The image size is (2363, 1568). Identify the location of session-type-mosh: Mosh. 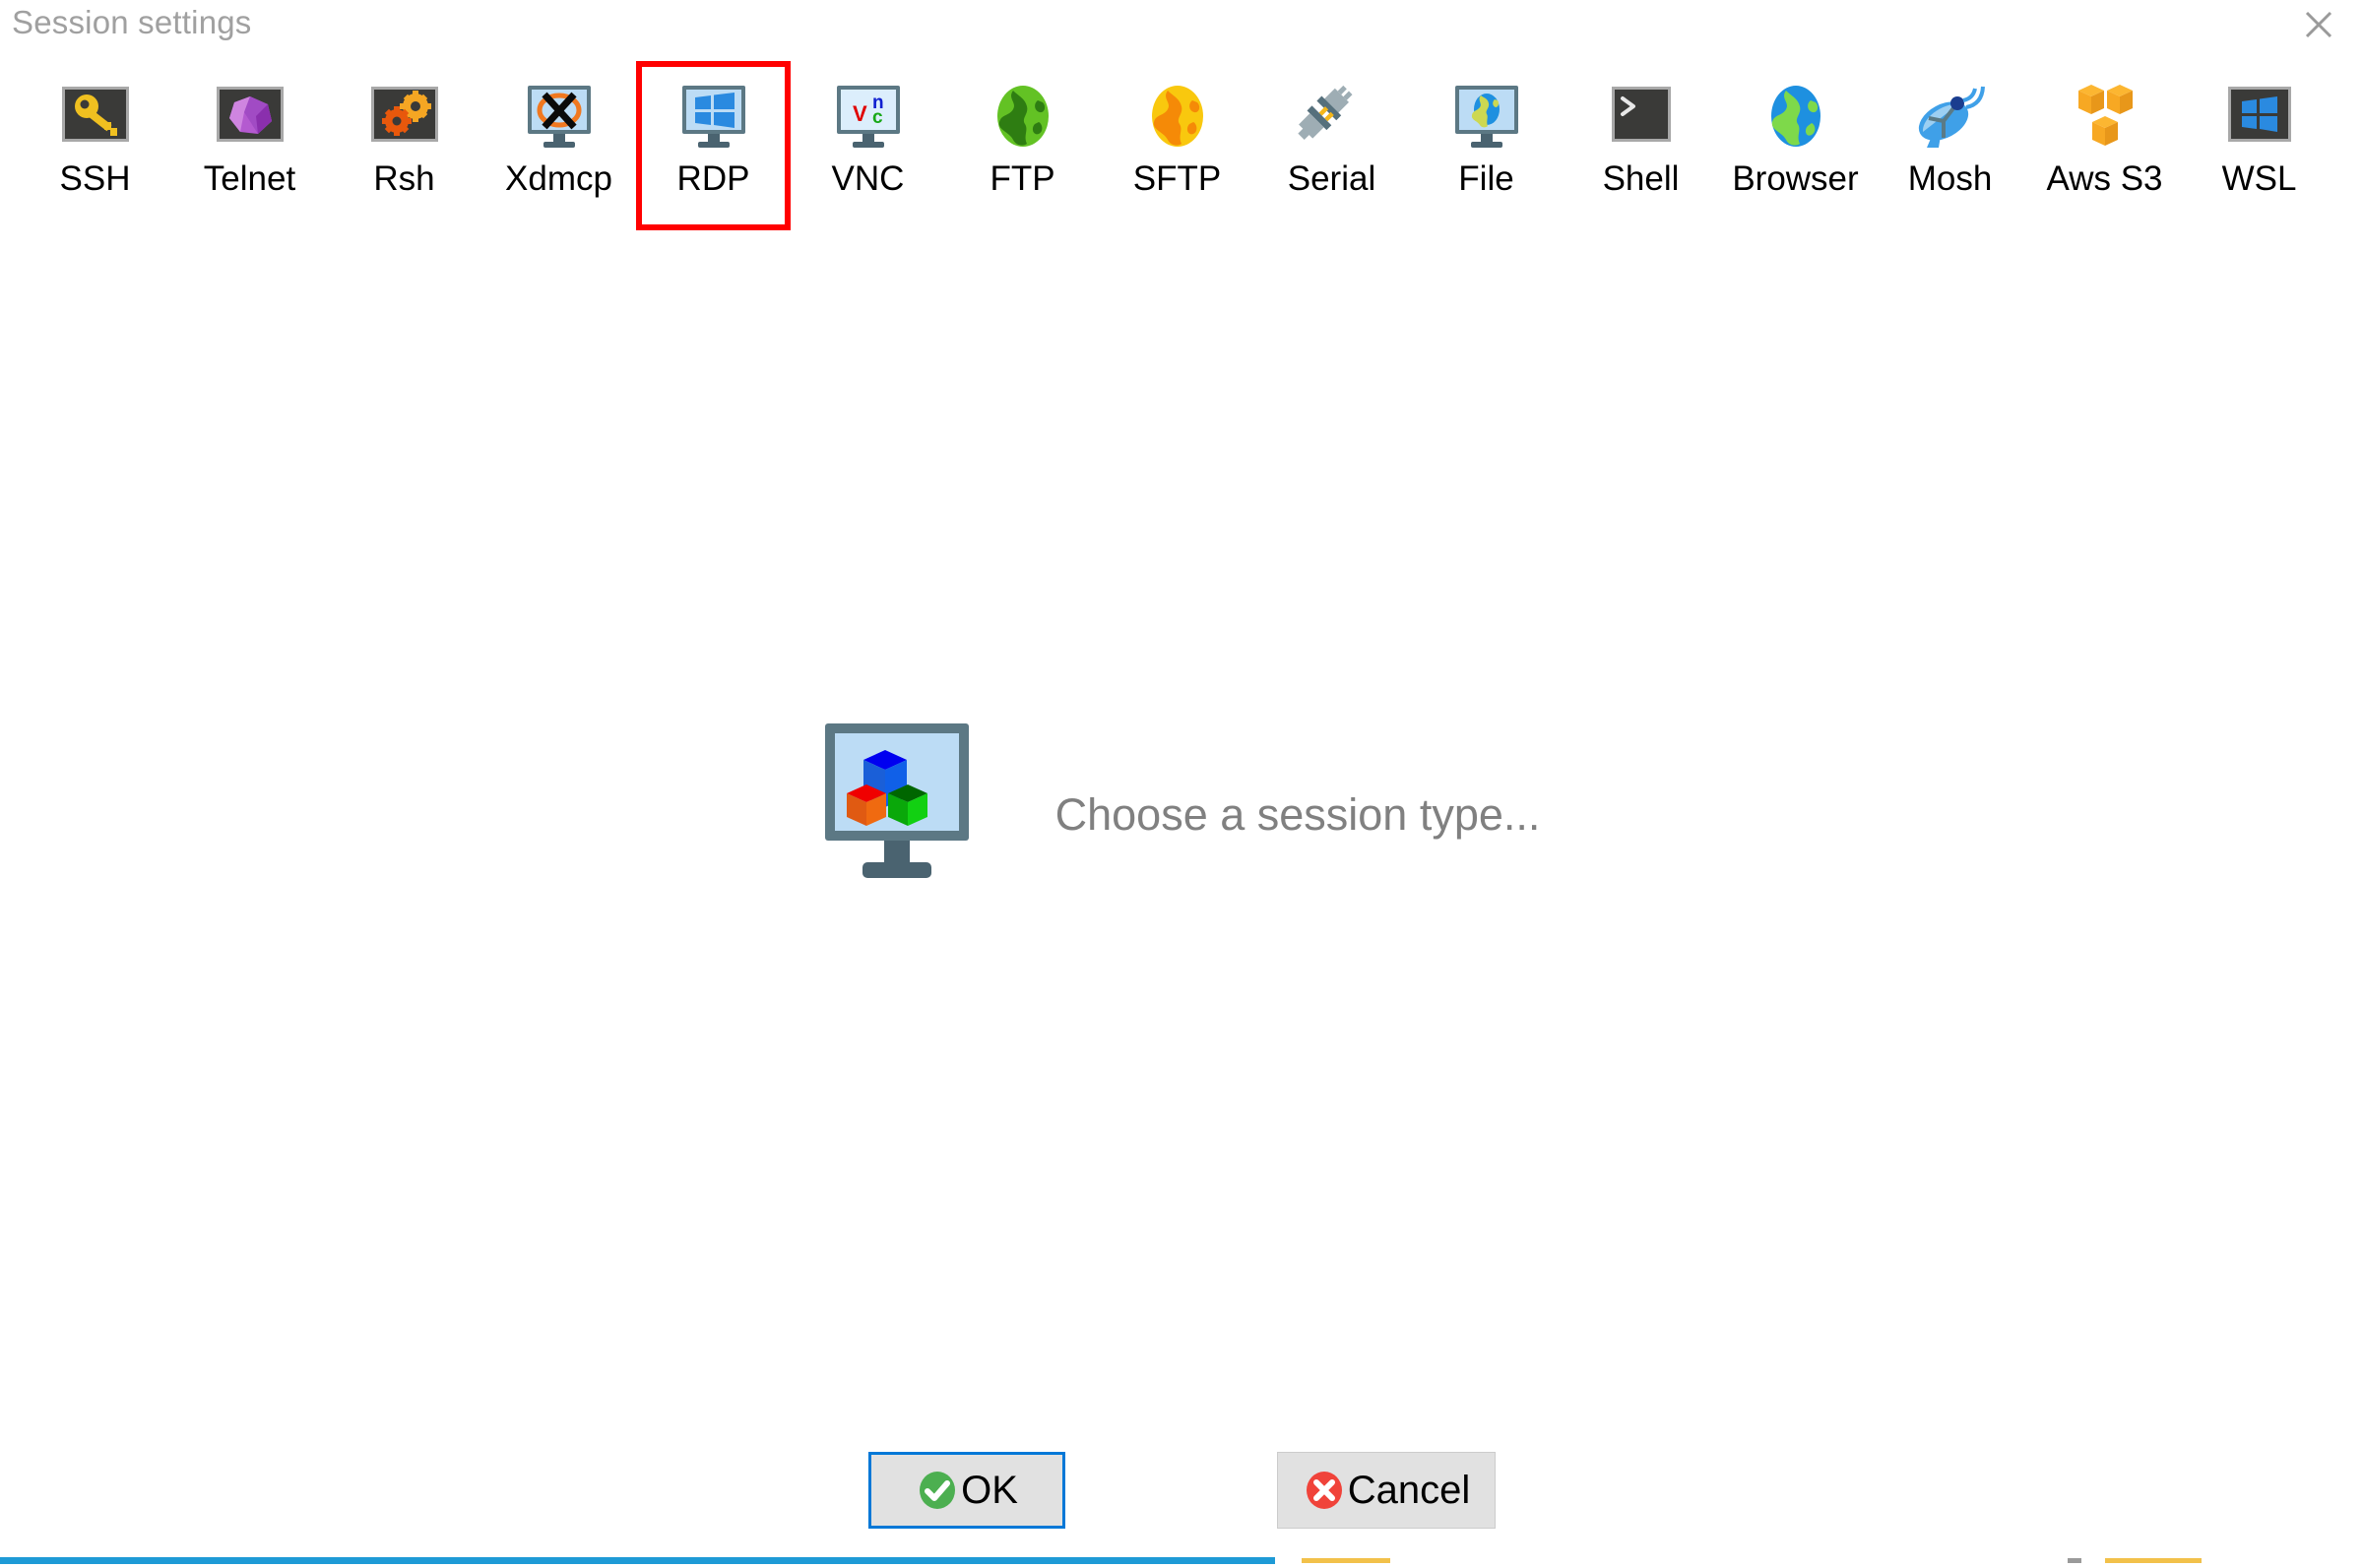
(1950, 145).